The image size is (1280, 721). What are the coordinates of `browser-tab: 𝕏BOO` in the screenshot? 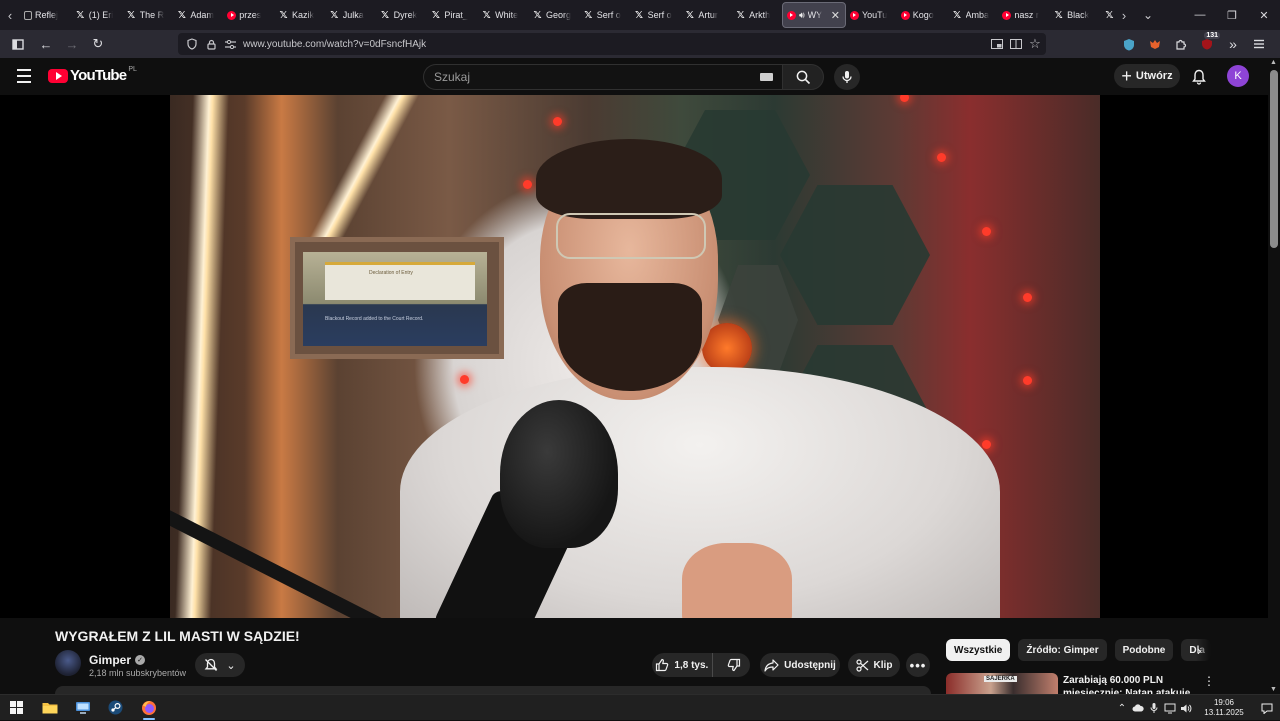 It's located at (1107, 15).